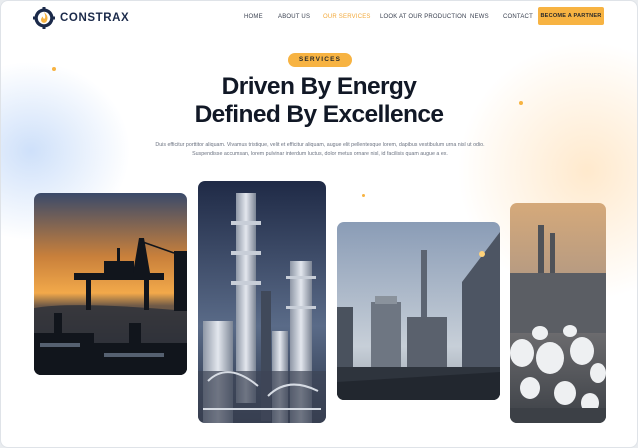 The width and height of the screenshot is (638, 448). What do you see at coordinates (253, 17) in the screenshot?
I see `nav-item-home: HOME` at bounding box center [253, 17].